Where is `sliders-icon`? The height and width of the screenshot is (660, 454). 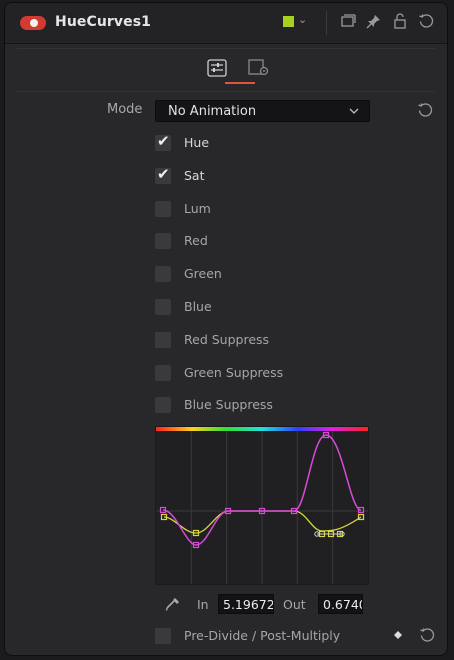
sliders-icon is located at coordinates (217, 68).